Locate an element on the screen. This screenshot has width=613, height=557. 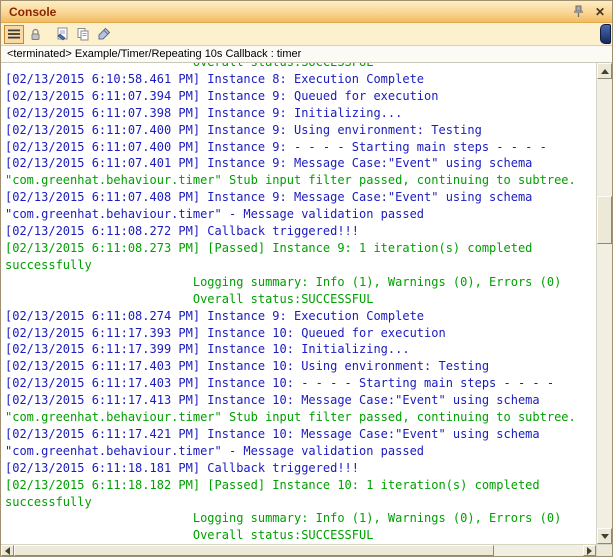
scroll-right-button is located at coordinates (589, 550).